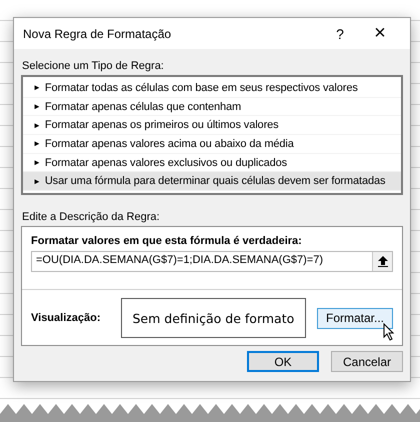 This screenshot has width=420, height=422. I want to click on item-label: Formatar todas as células com base em seus respectivos valores, so click(201, 88).